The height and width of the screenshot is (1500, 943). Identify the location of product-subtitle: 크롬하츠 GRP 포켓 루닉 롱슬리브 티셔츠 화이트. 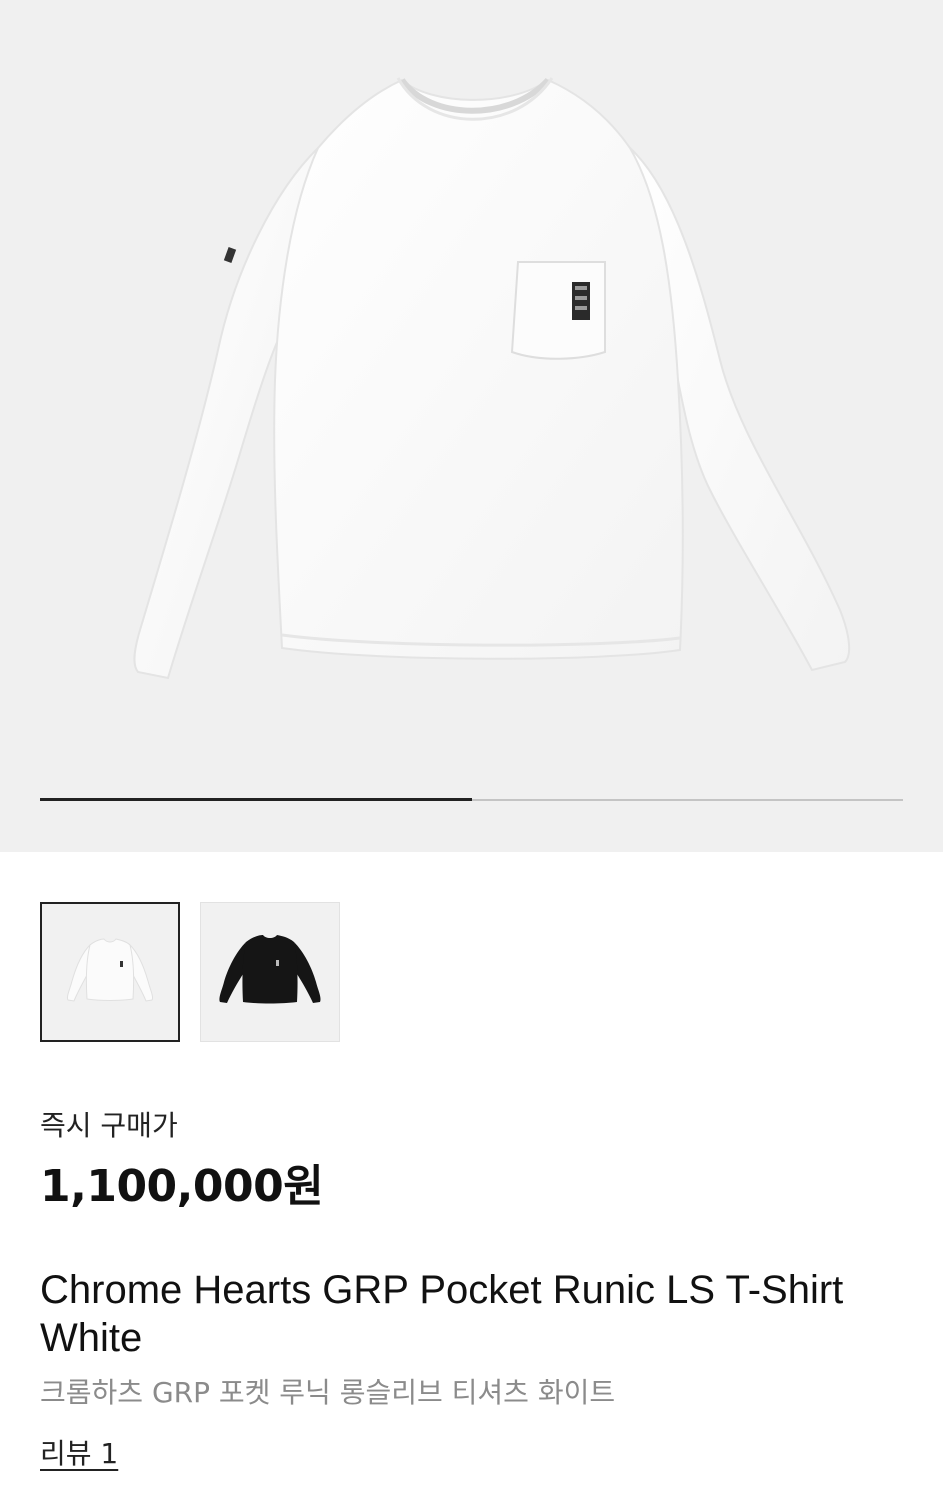
(328, 1392).